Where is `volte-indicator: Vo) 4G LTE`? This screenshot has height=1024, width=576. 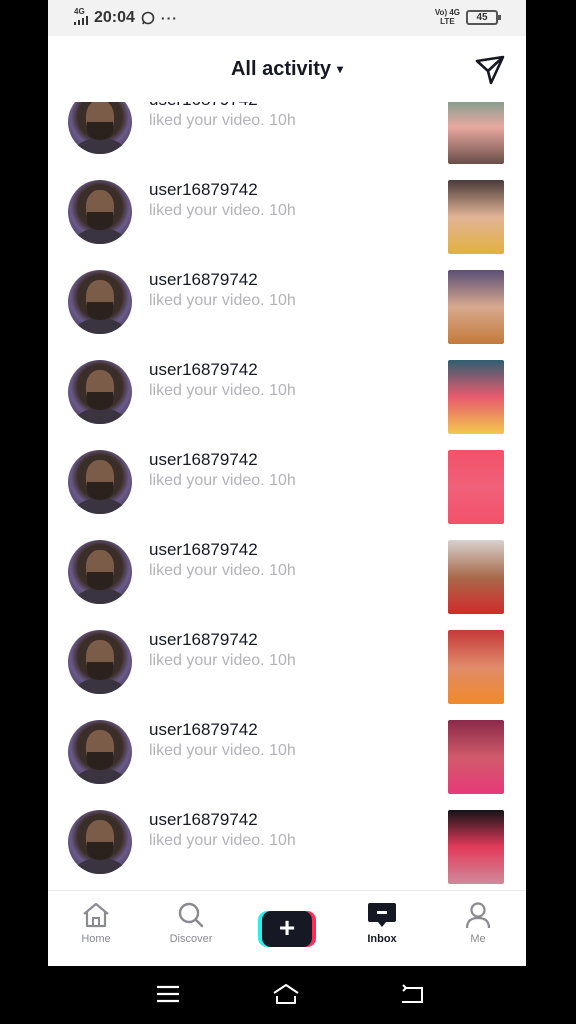 volte-indicator: Vo) 4G LTE is located at coordinates (447, 17).